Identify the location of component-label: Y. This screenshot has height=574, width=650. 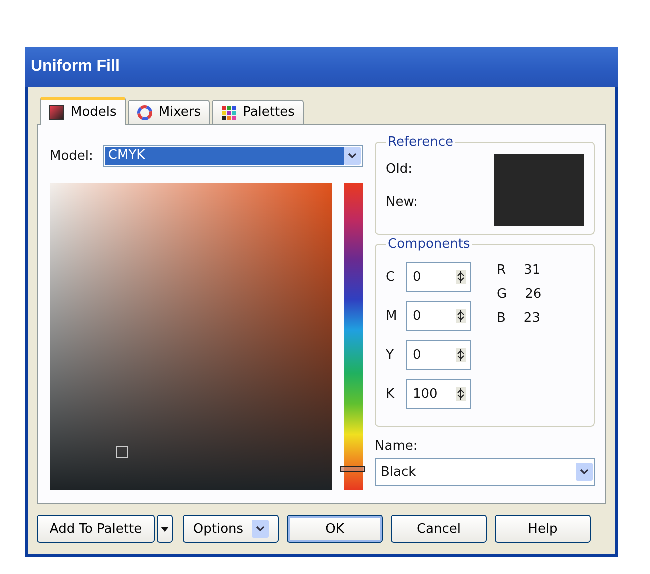
(390, 355).